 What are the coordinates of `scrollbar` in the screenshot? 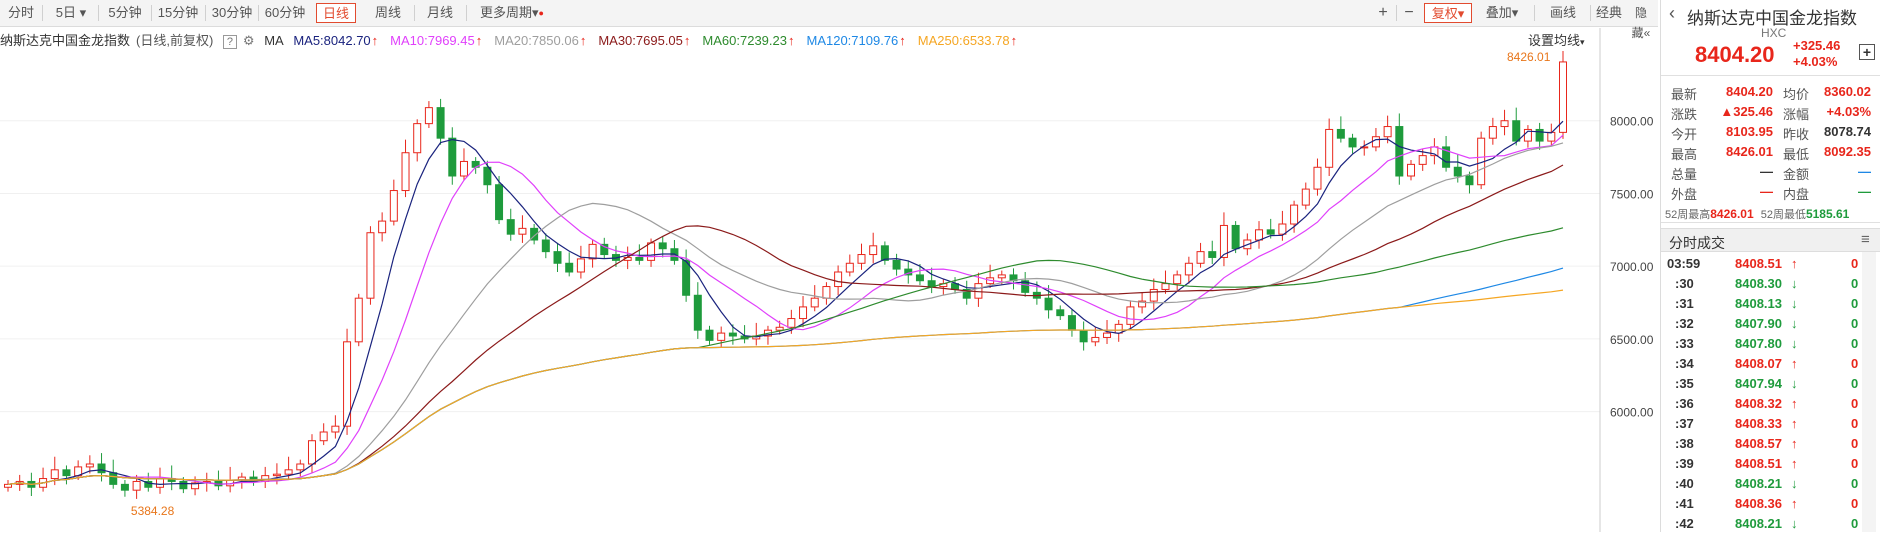 It's located at (1869, 392).